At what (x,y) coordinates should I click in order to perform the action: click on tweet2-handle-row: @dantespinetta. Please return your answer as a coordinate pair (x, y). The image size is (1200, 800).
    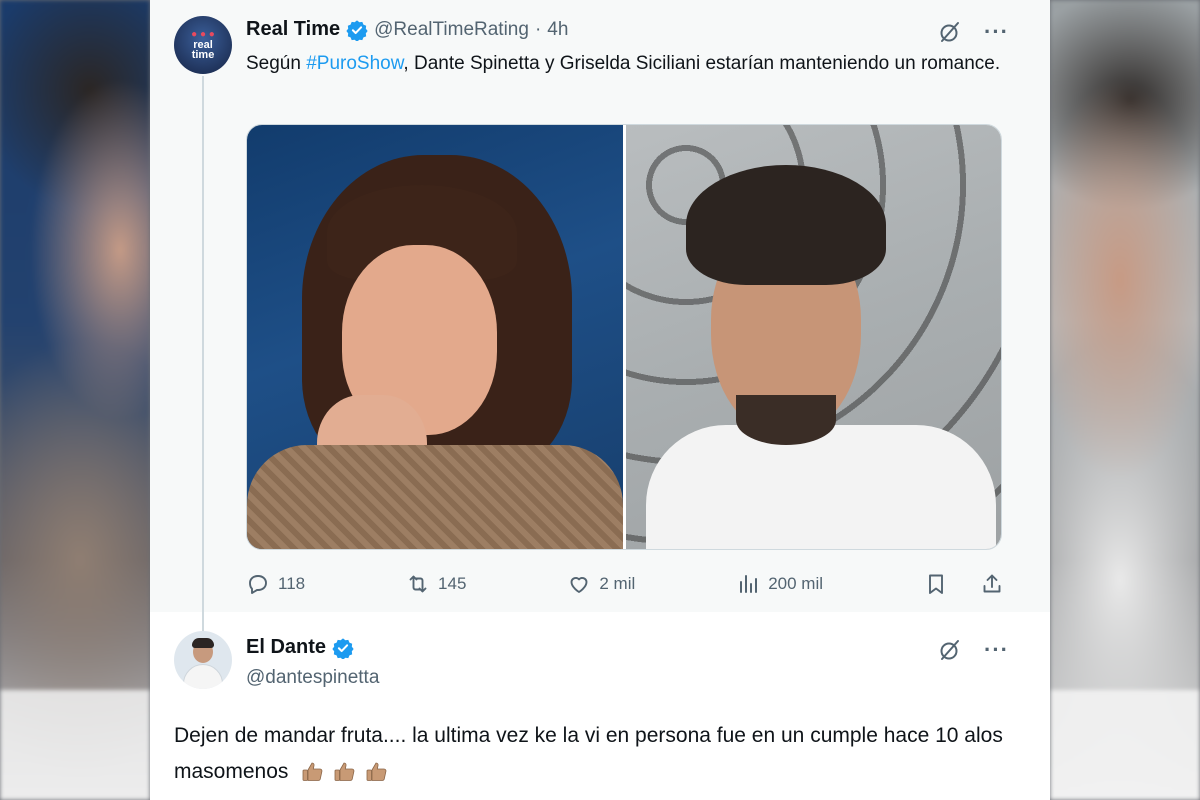
    Looking at the image, I should click on (312, 678).